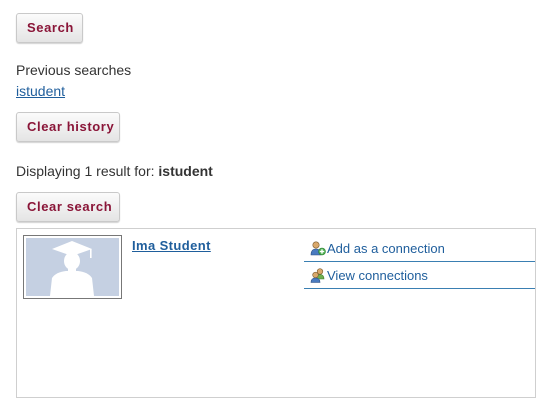 The image size is (551, 412). I want to click on results-summary-query: istudent, so click(185, 171).